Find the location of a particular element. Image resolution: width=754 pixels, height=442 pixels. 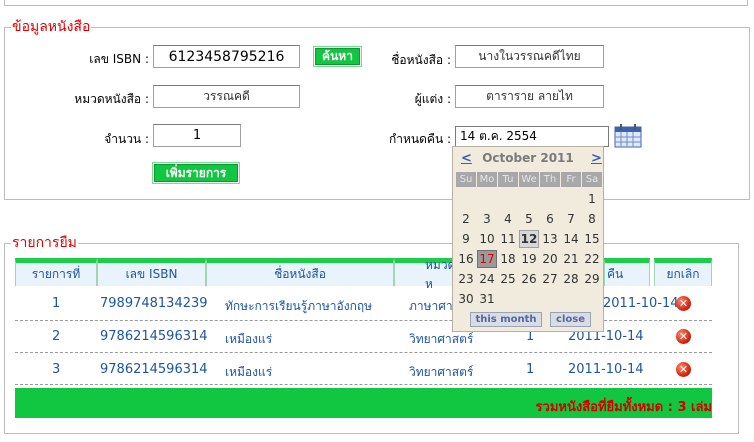

row1-no: 1 is located at coordinates (56, 303).